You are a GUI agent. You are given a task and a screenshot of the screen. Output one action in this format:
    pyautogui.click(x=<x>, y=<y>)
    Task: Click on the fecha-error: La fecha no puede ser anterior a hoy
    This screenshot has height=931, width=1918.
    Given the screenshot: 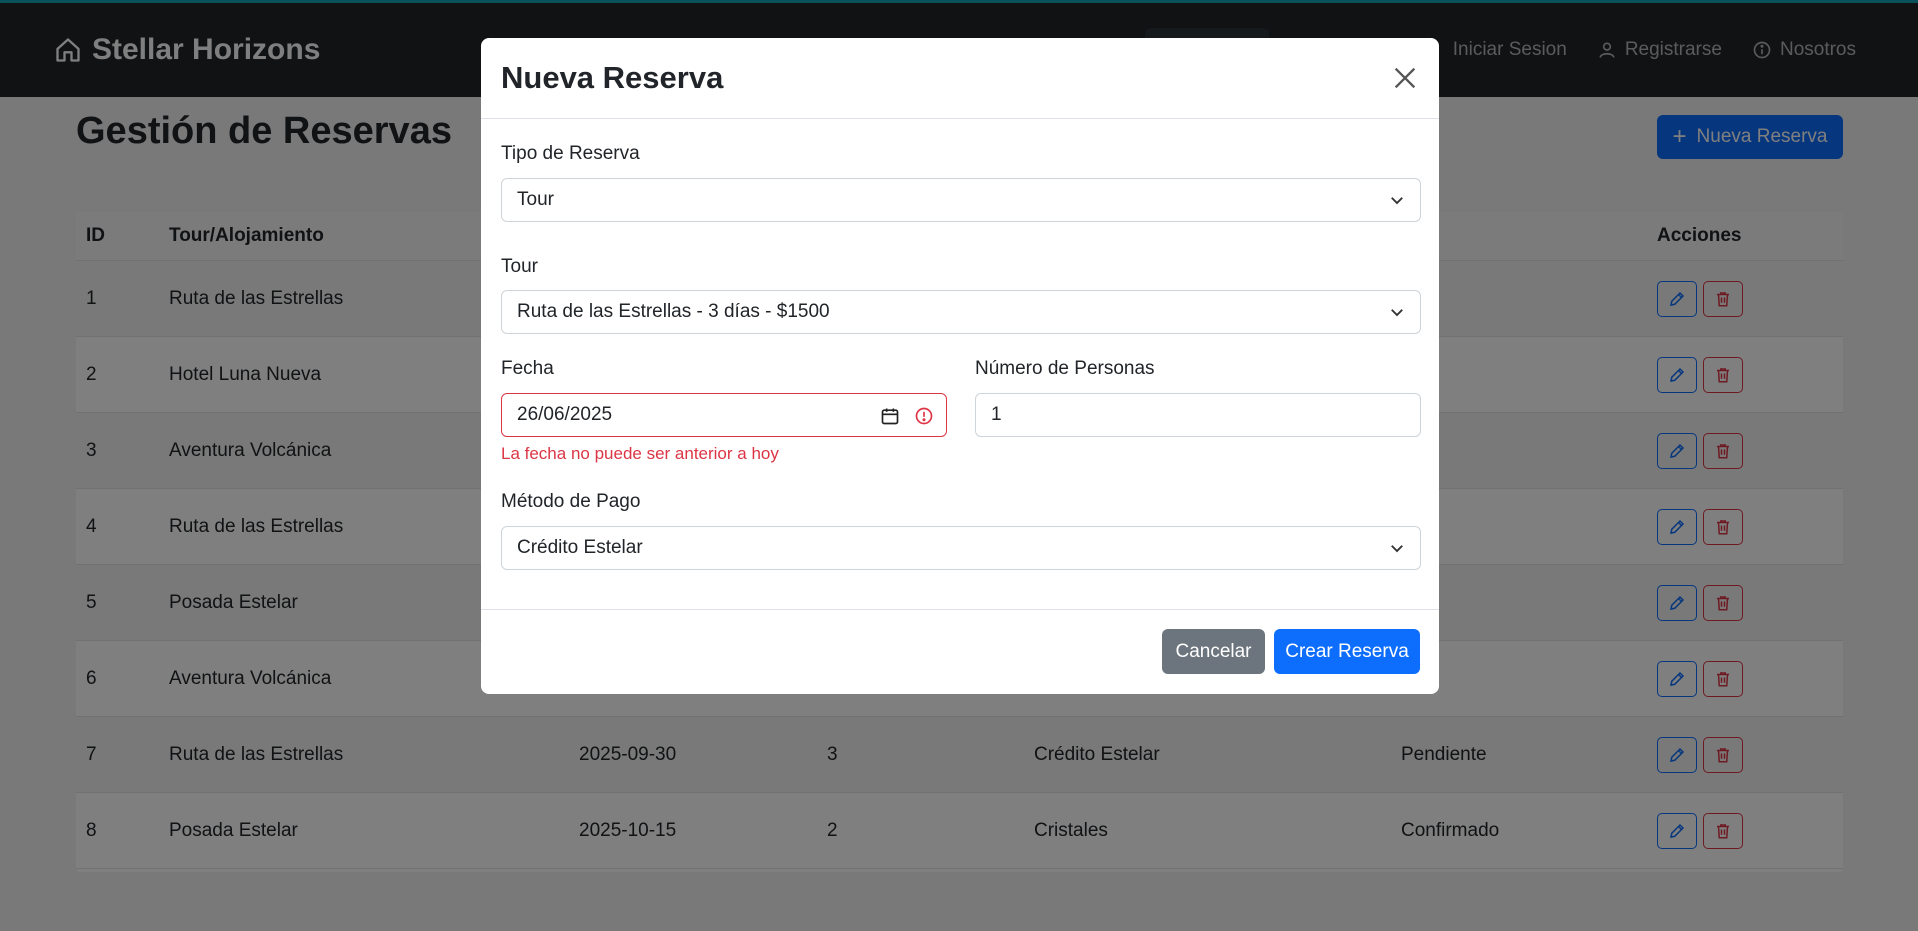 What is the action you would take?
    pyautogui.click(x=640, y=453)
    